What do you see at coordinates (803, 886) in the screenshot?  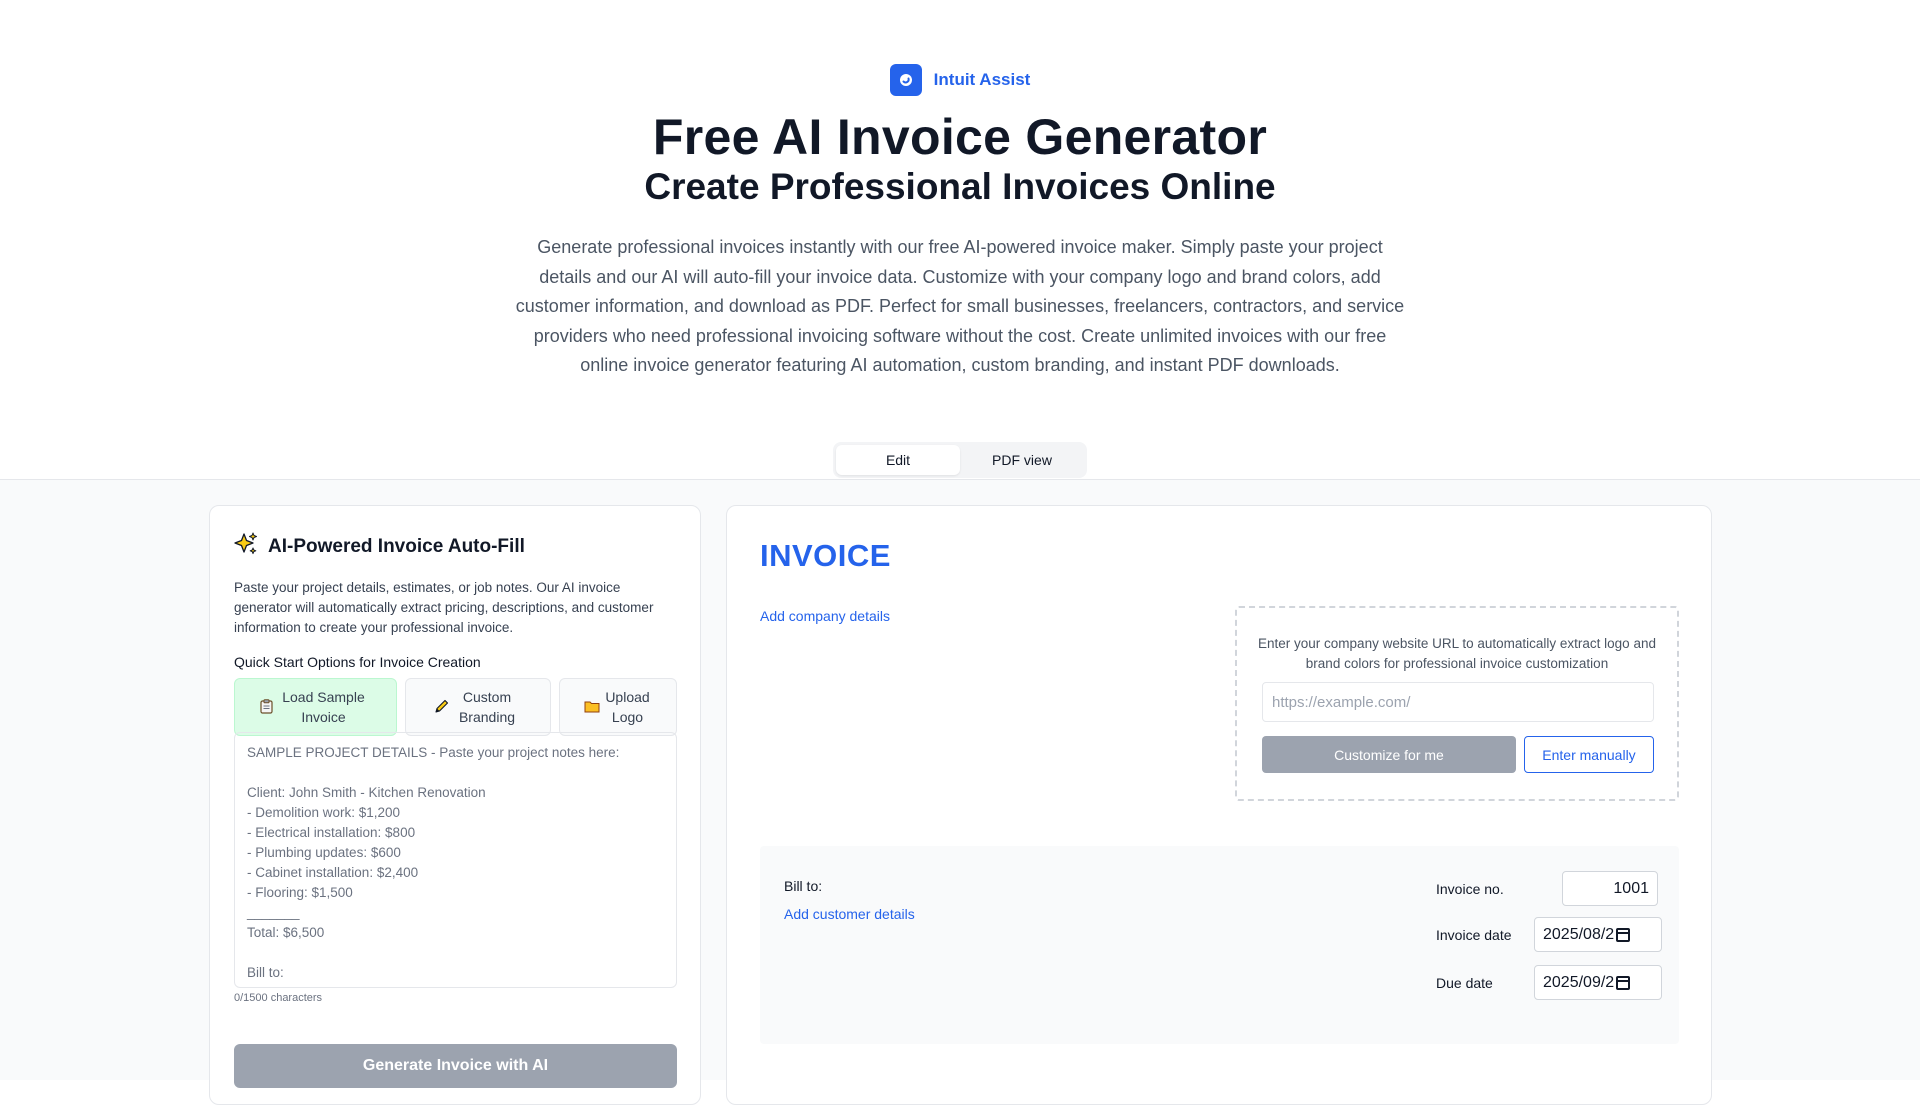 I see `bill-to-label: Bill to:` at bounding box center [803, 886].